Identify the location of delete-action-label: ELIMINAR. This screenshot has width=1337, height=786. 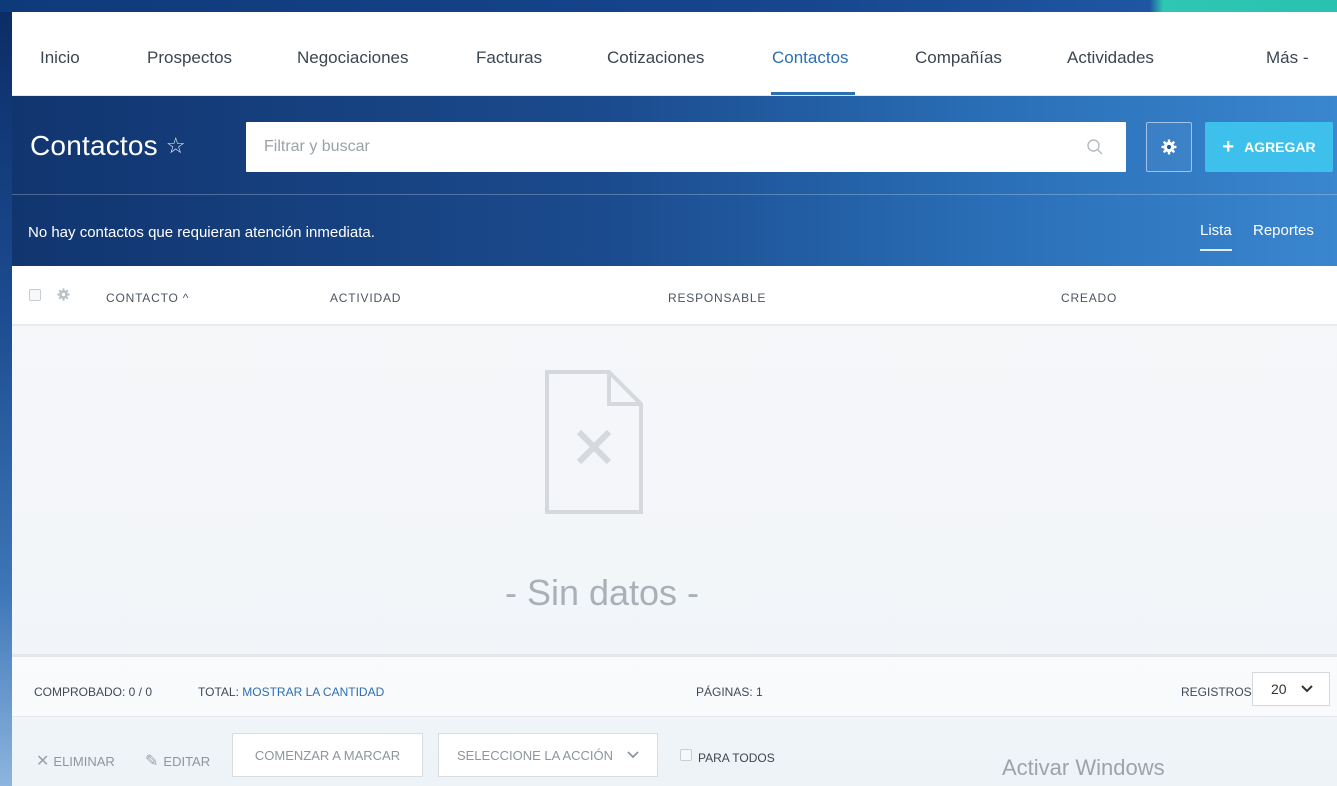
(84, 761).